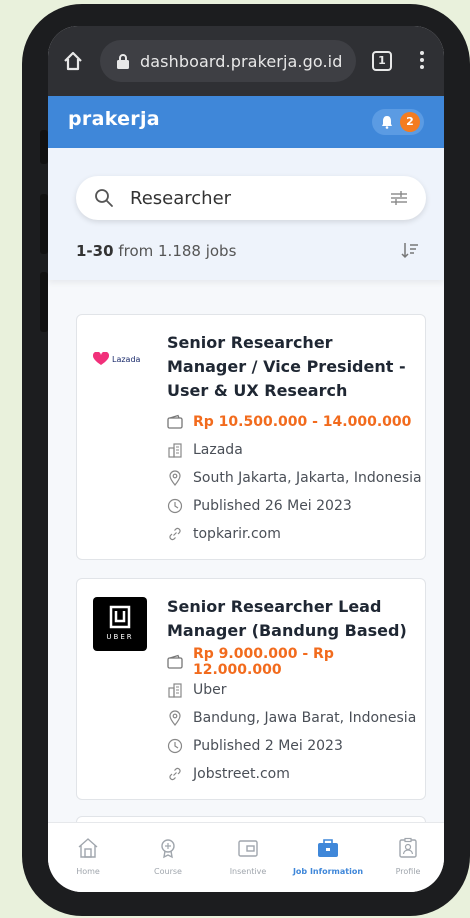  Describe the element at coordinates (88, 871) in the screenshot. I see `nav-home-label: Home` at that location.